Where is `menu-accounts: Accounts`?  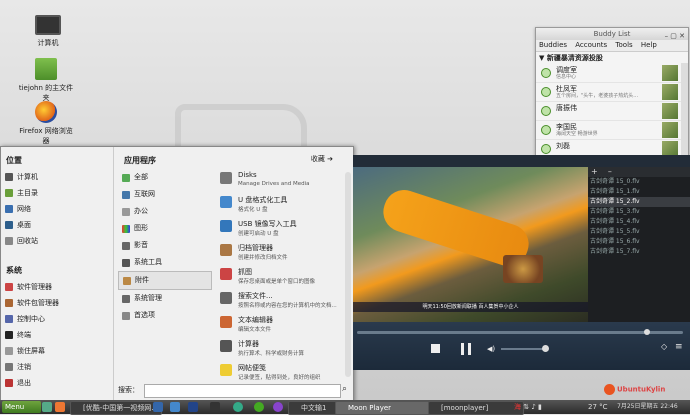 menu-accounts: Accounts is located at coordinates (591, 45).